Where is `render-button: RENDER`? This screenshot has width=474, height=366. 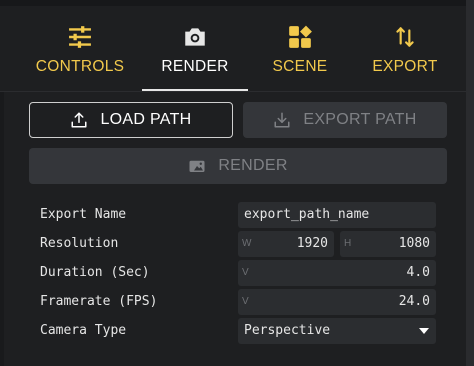 render-button: RENDER is located at coordinates (238, 166).